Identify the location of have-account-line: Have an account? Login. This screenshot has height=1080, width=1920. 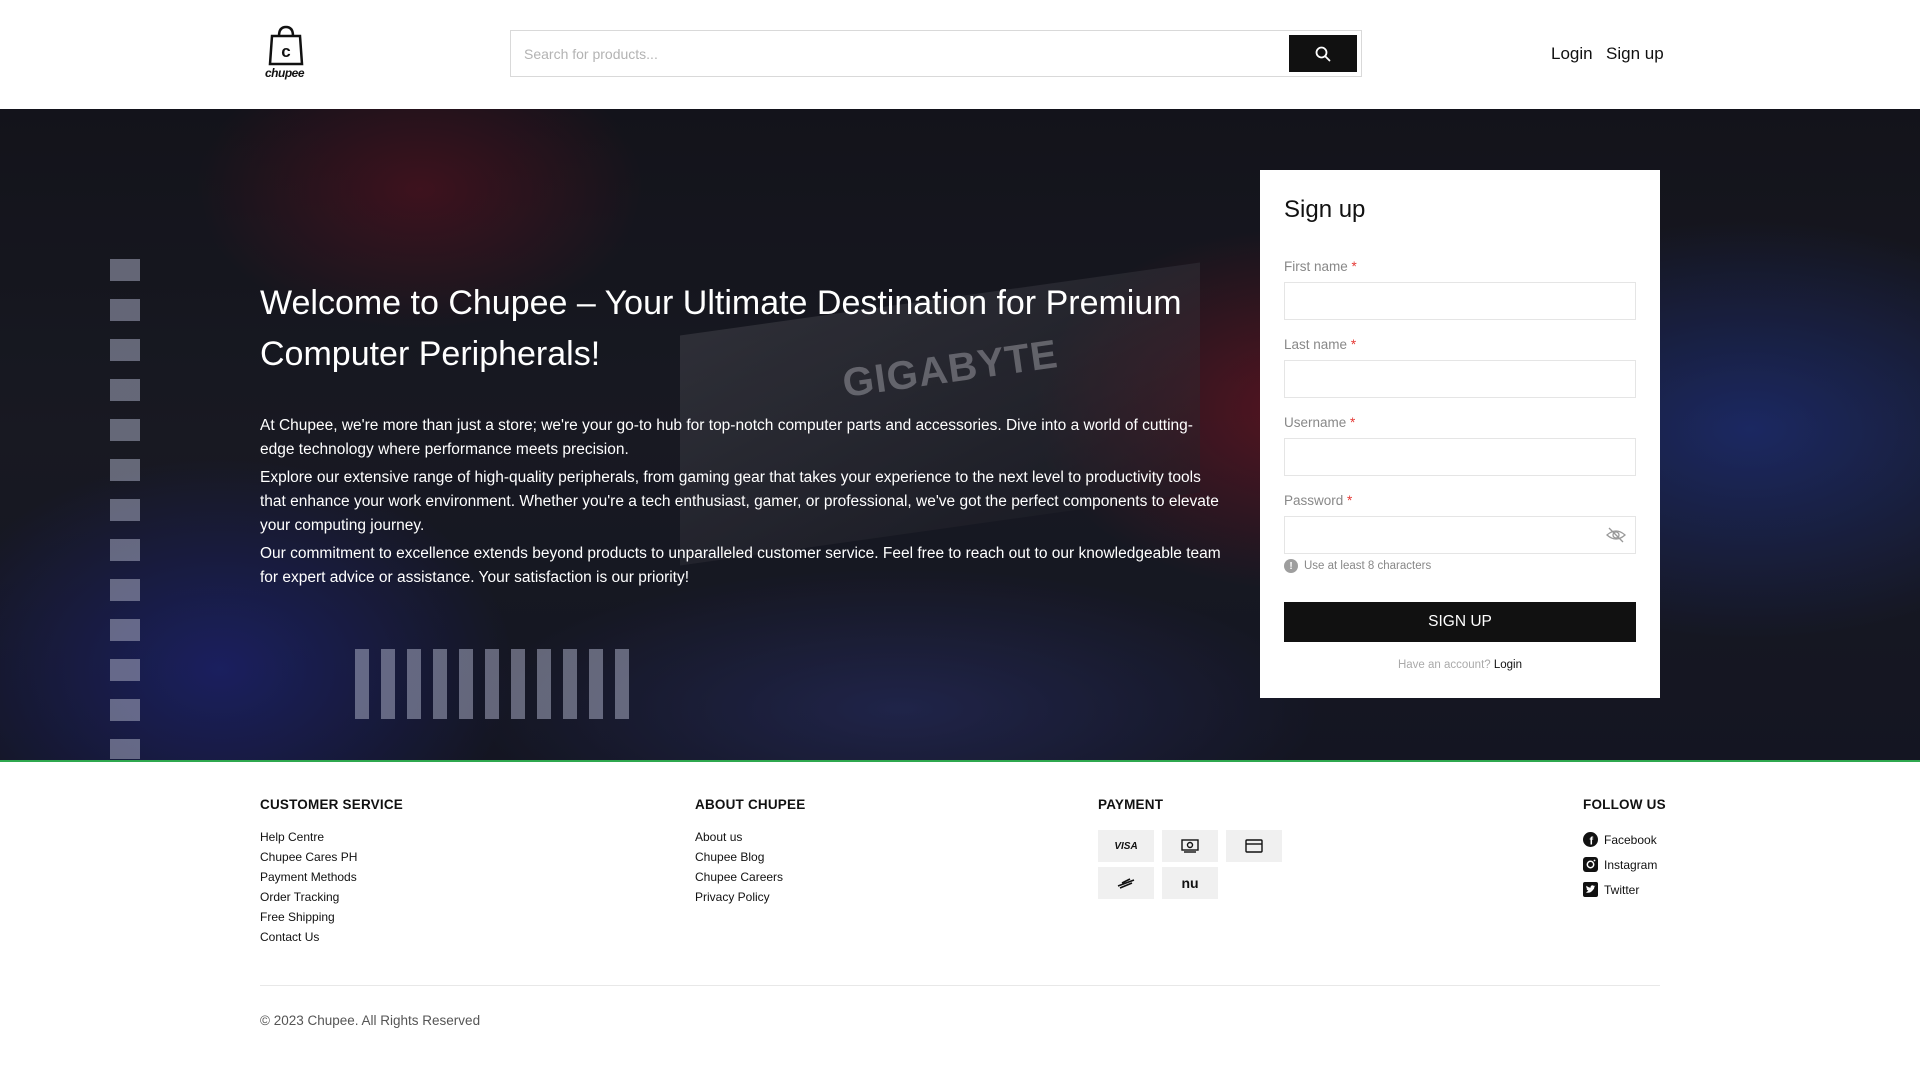
(1460, 665).